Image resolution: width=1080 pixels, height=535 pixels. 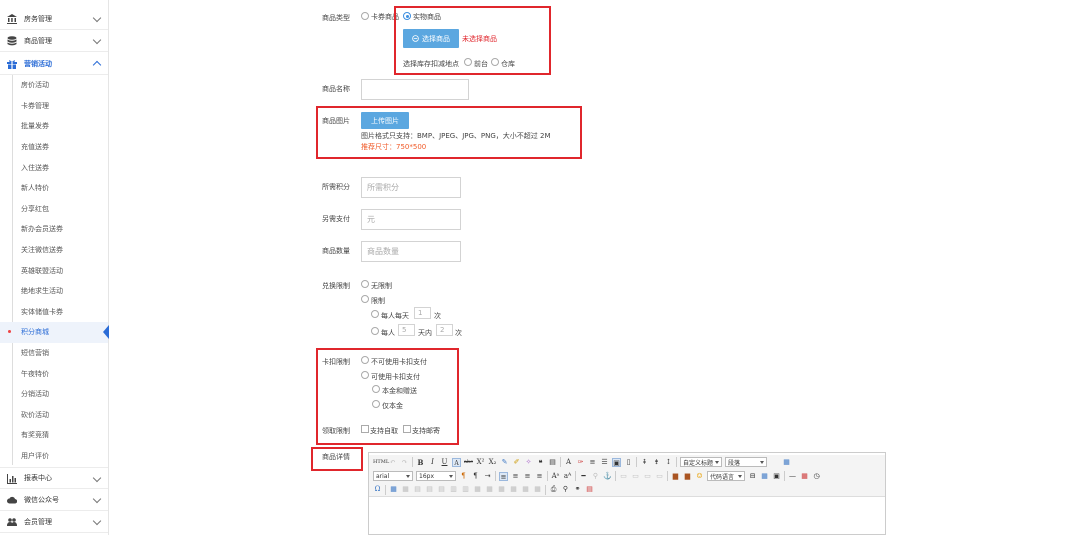 I want to click on date-icon: ▦, so click(x=804, y=476).